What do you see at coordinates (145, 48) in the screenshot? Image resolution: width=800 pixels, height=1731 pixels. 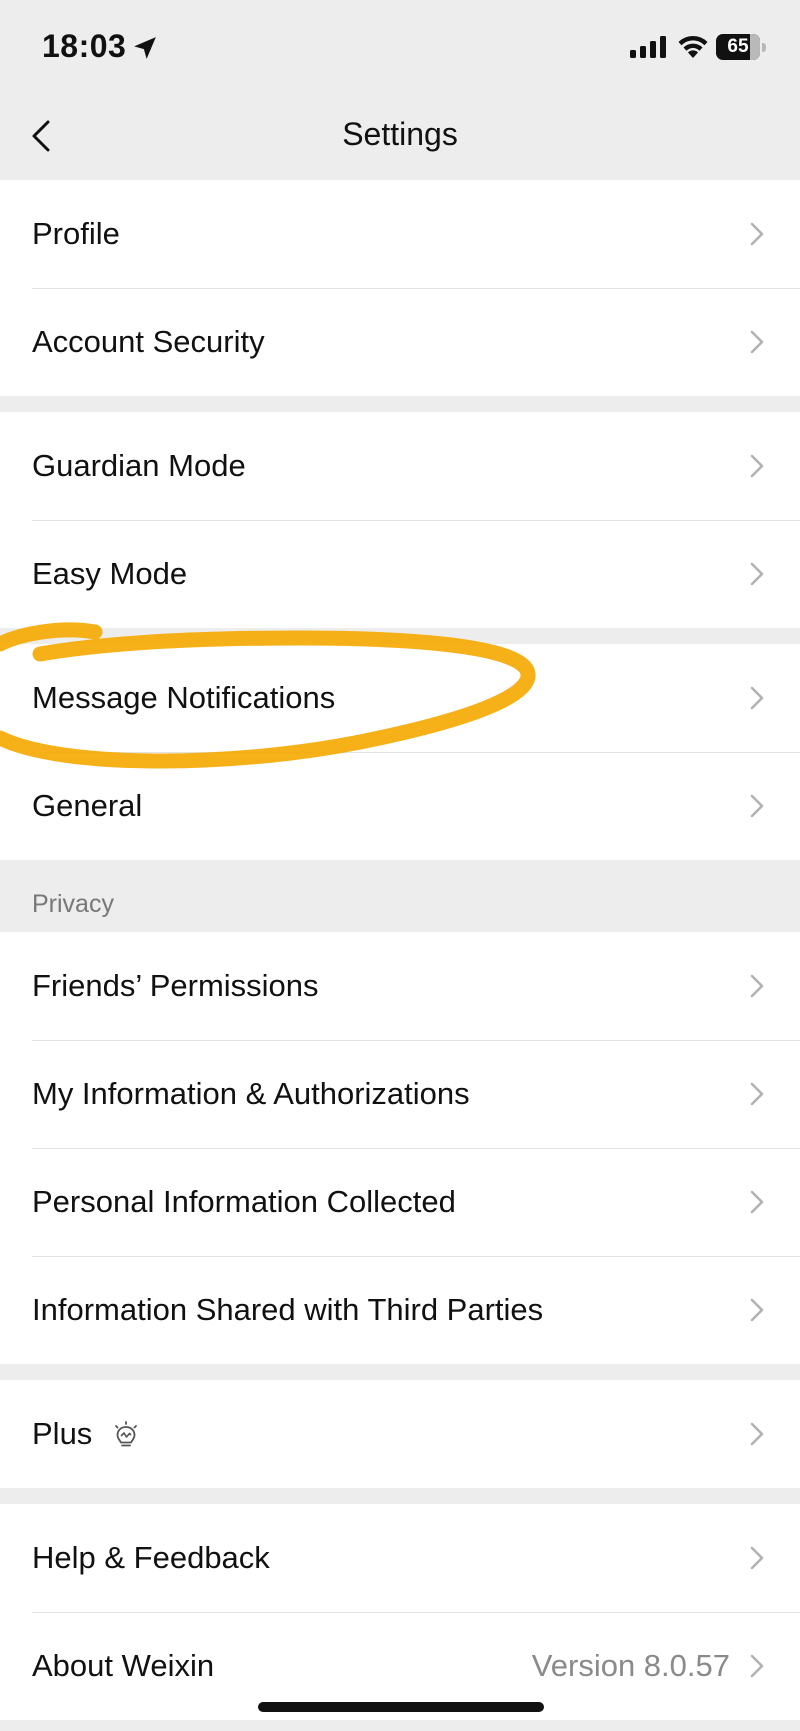 I see `location-arrow-icon` at bounding box center [145, 48].